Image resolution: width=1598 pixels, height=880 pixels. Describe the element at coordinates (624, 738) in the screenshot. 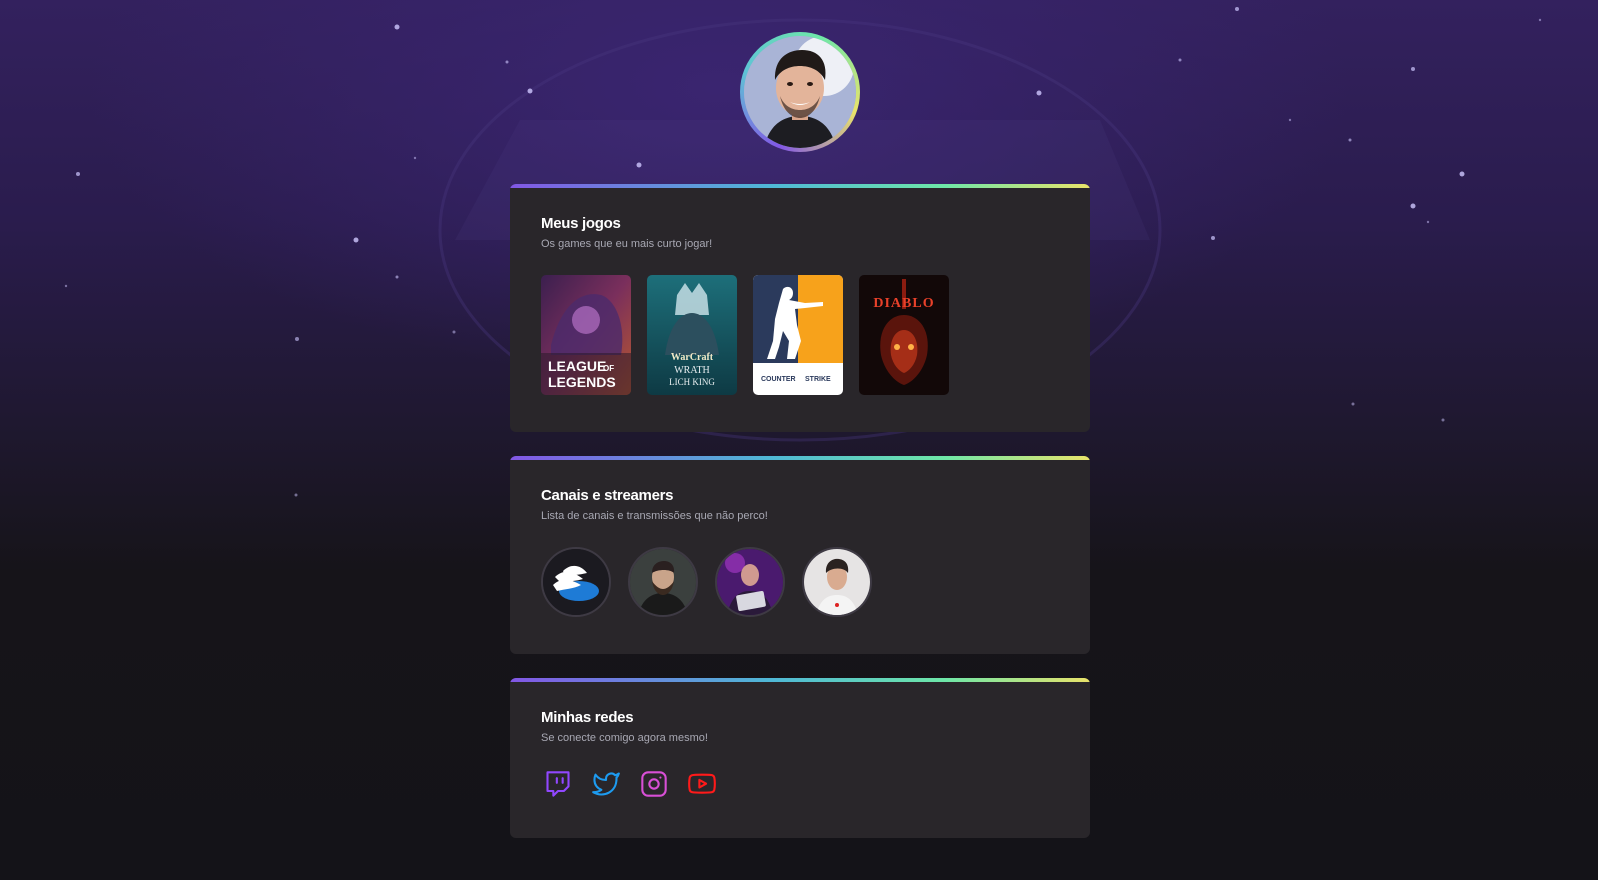

I see `social-subtitle: Se conecte comigo agora mesmo!` at that location.